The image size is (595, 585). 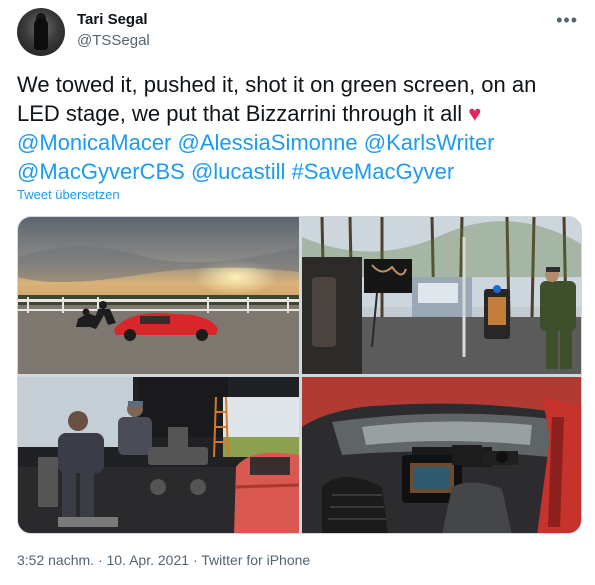 What do you see at coordinates (55, 560) in the screenshot?
I see `tweet-time: 3:52 nachm.` at bounding box center [55, 560].